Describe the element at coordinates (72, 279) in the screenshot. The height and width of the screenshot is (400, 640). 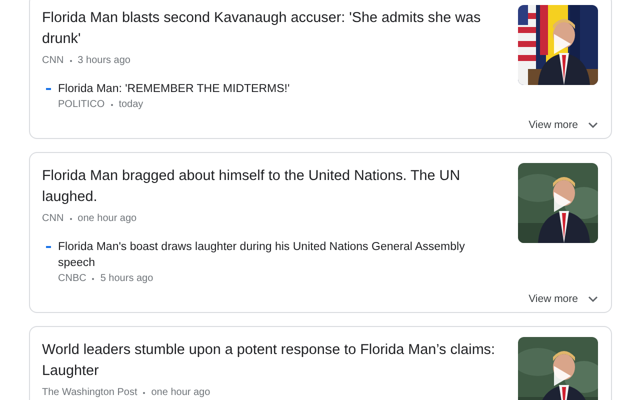
I see `source-name: CNBC` at that location.